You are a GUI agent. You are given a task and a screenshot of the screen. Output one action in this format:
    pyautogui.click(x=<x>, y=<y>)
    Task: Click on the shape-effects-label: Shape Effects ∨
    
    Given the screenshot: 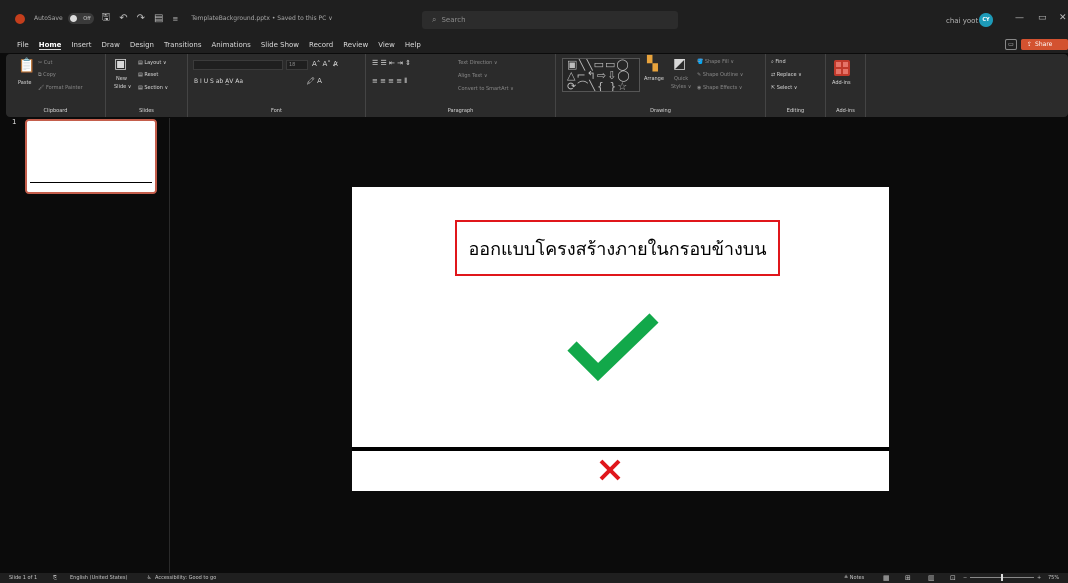 What is the action you would take?
    pyautogui.click(x=722, y=88)
    